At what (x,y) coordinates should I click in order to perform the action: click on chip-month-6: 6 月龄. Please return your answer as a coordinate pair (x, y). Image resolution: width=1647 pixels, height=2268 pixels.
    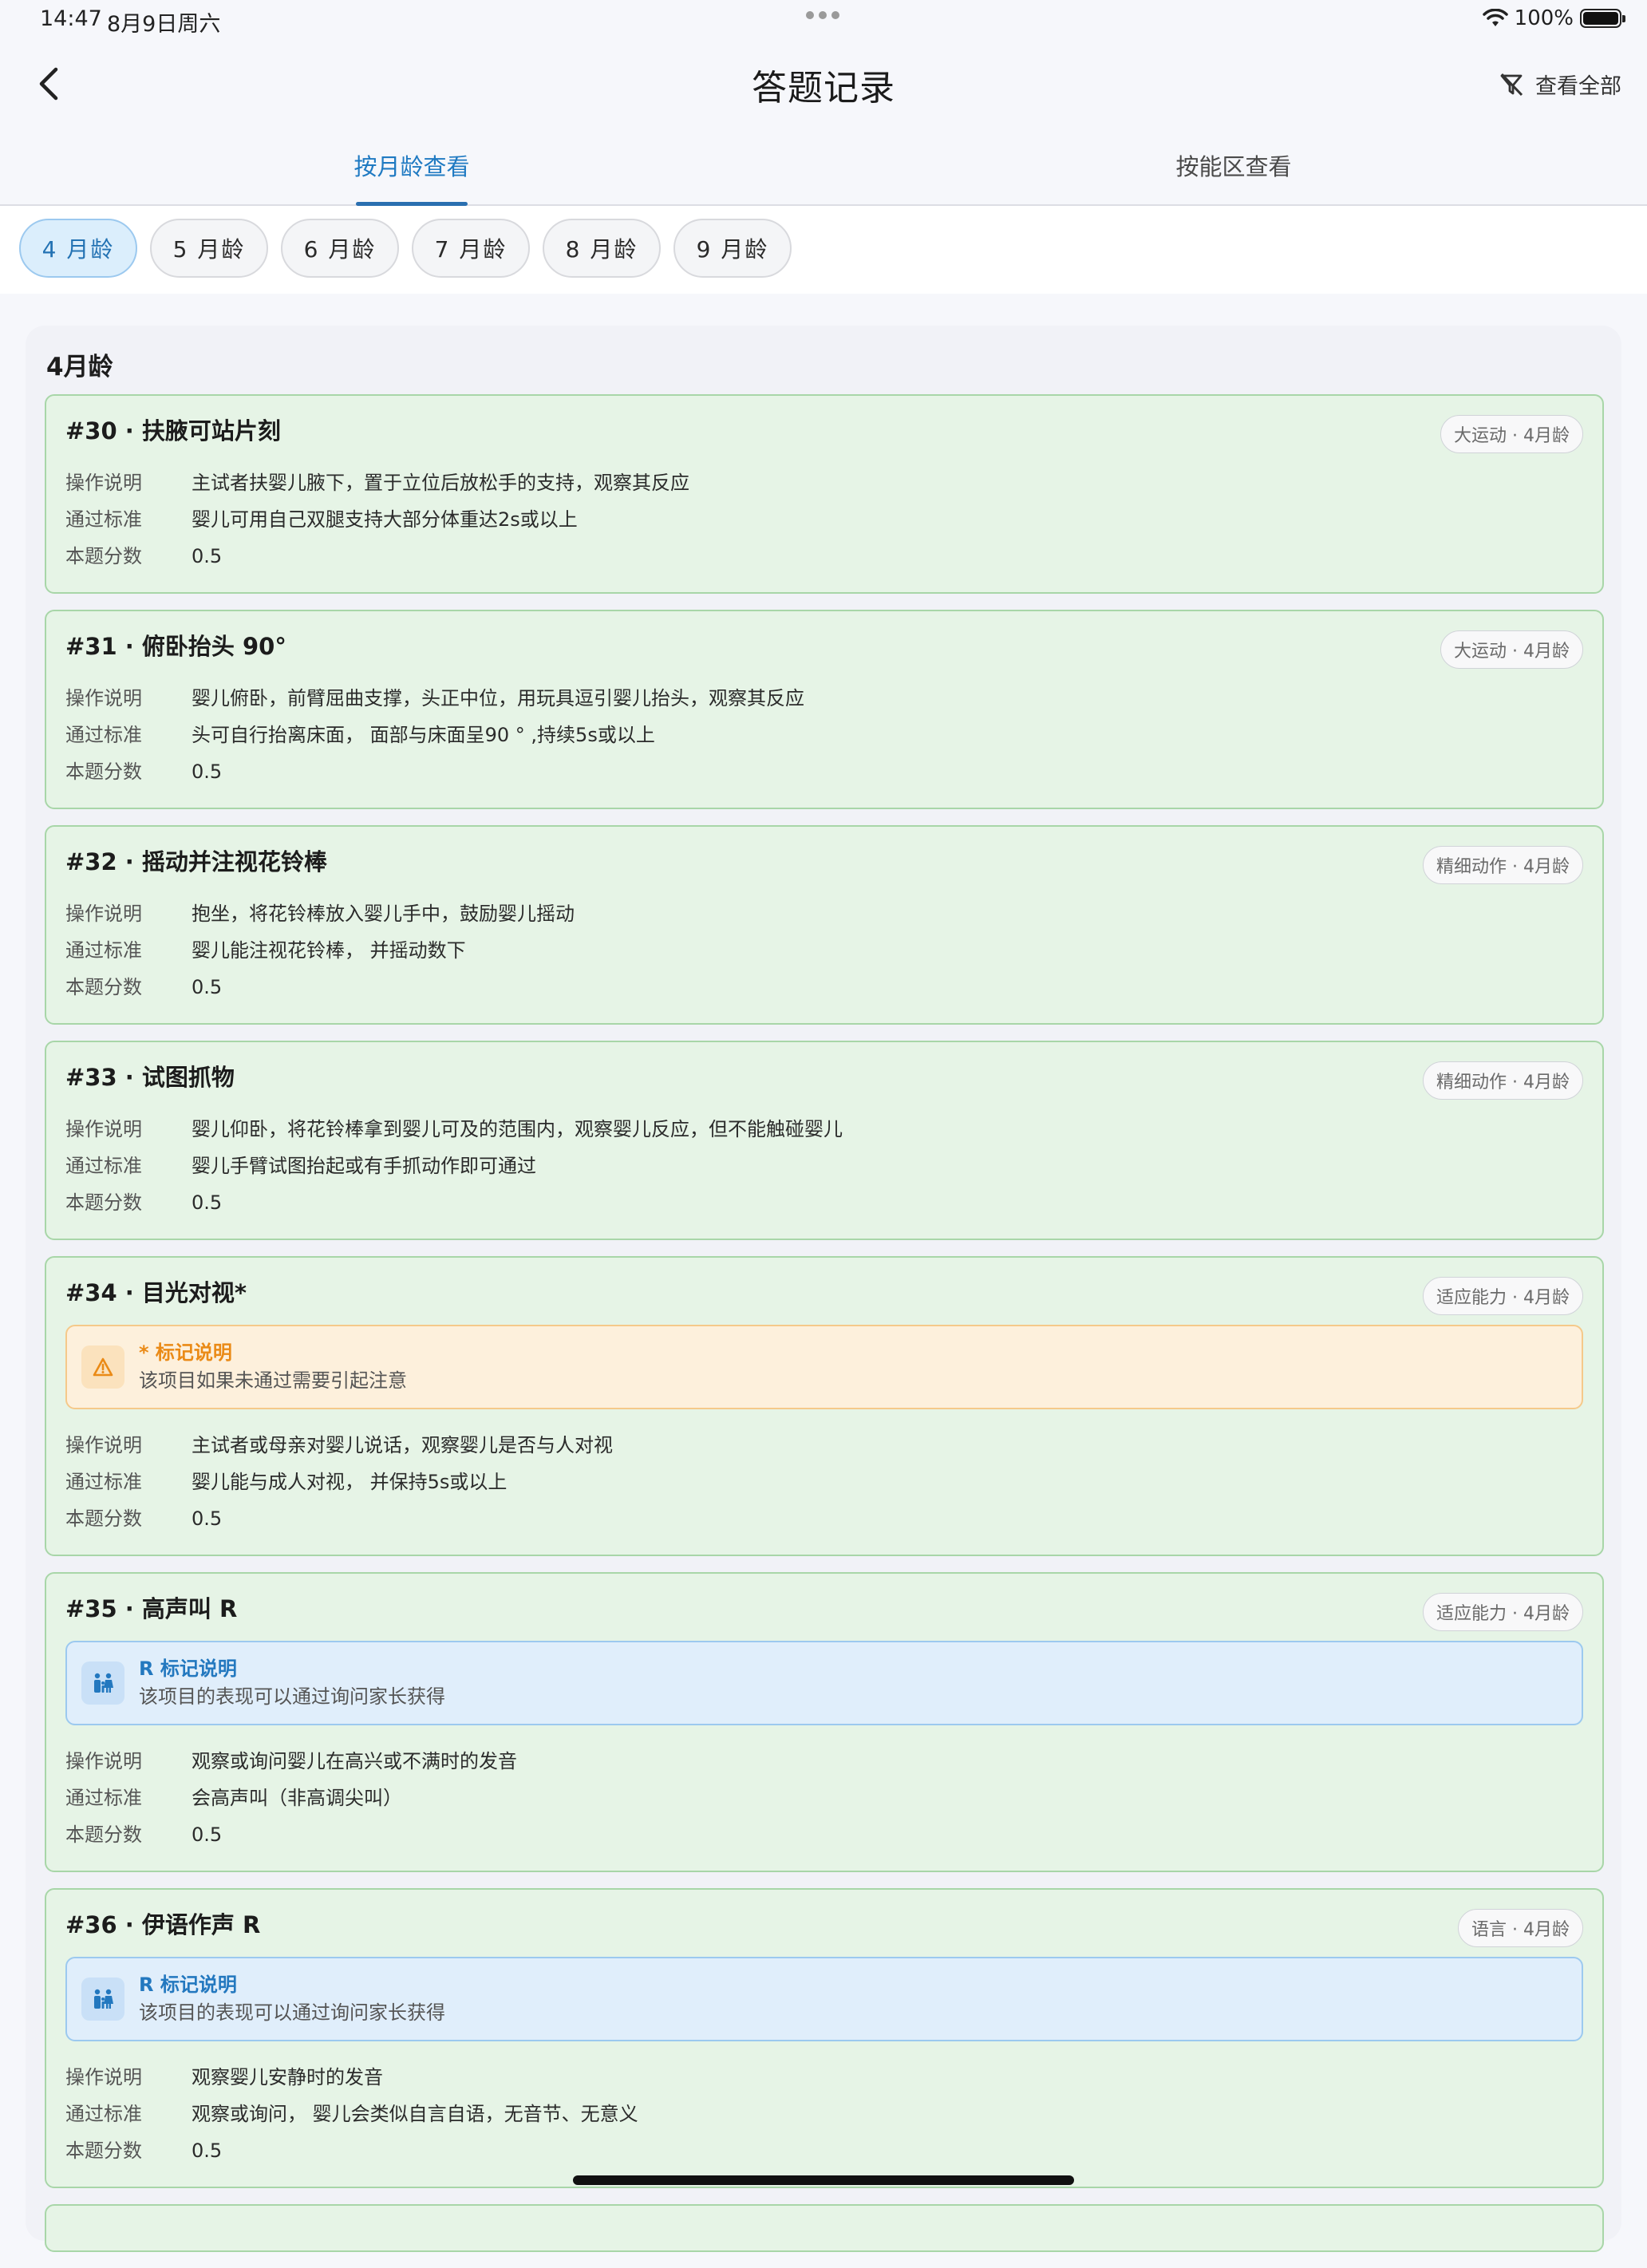
    Looking at the image, I should click on (340, 248).